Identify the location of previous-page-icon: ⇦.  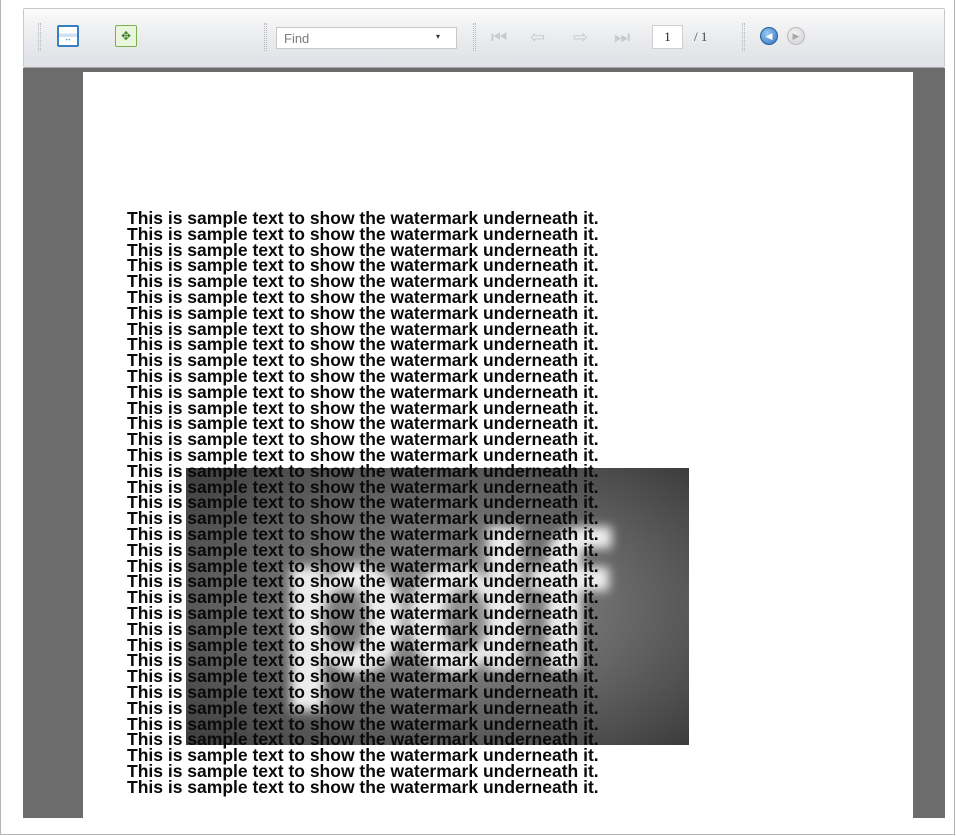
(537, 37).